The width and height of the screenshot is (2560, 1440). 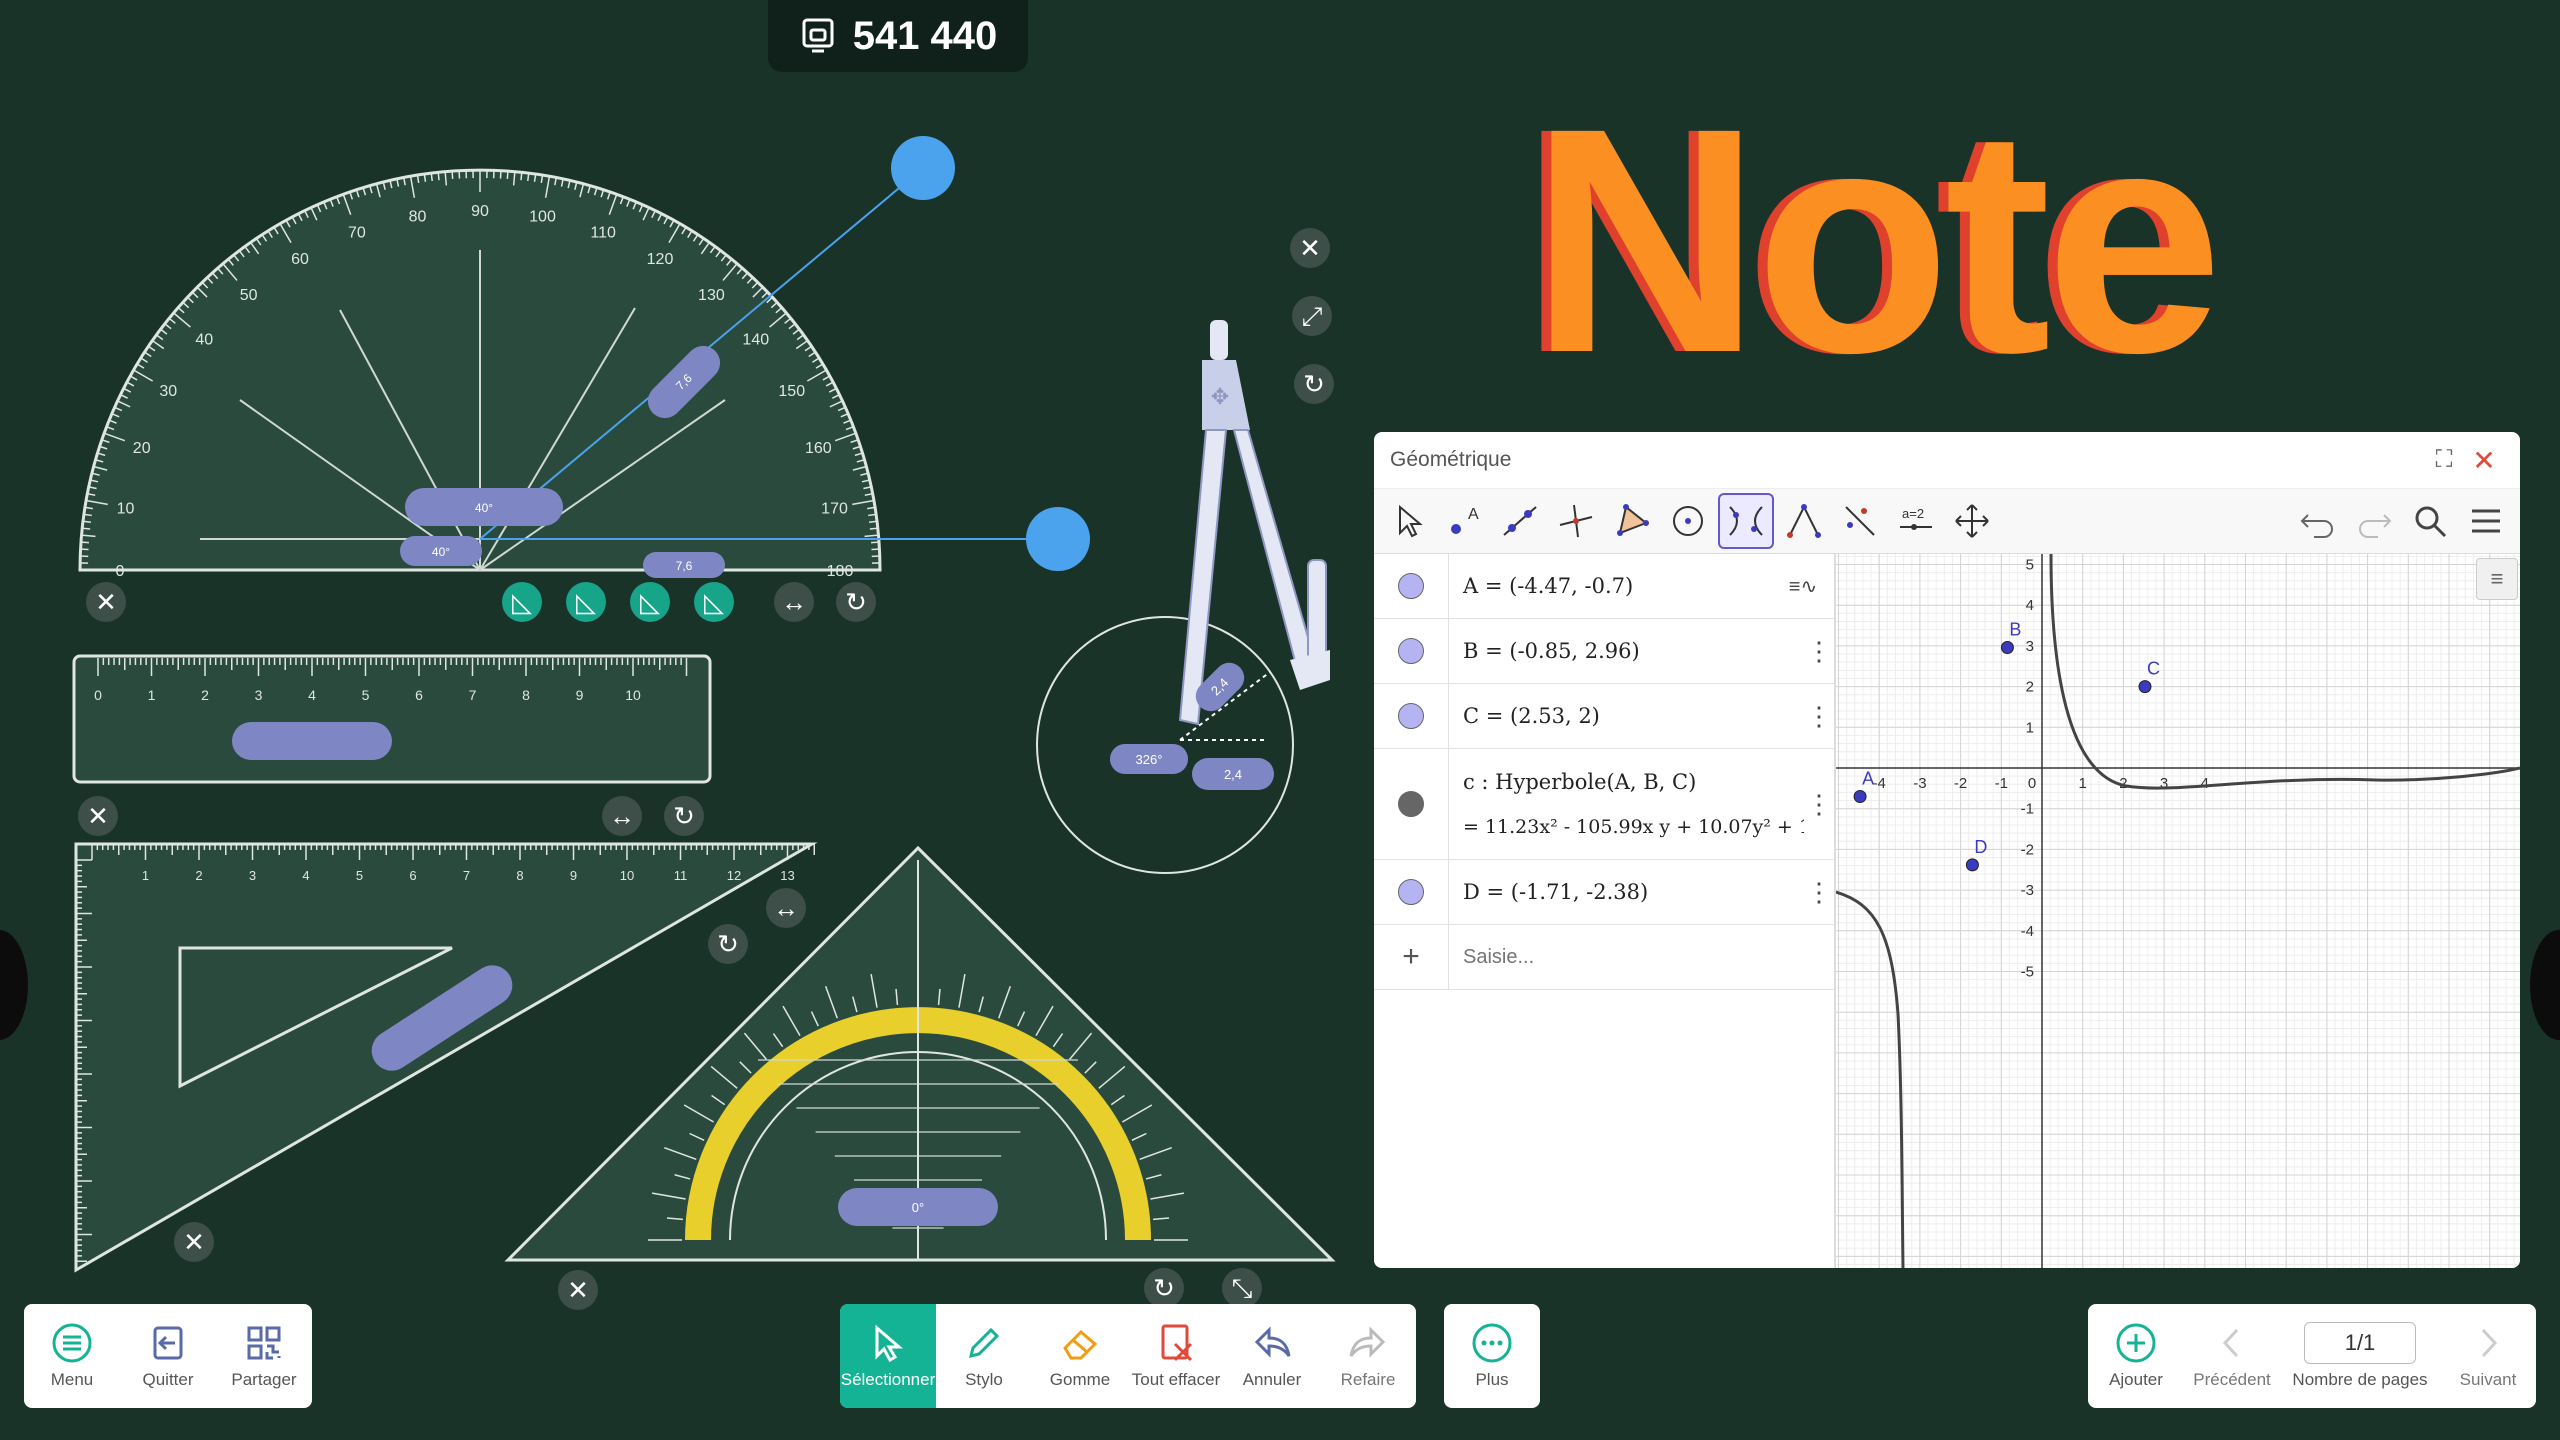 I want to click on protractor-rotate-button: ↻, so click(x=856, y=602).